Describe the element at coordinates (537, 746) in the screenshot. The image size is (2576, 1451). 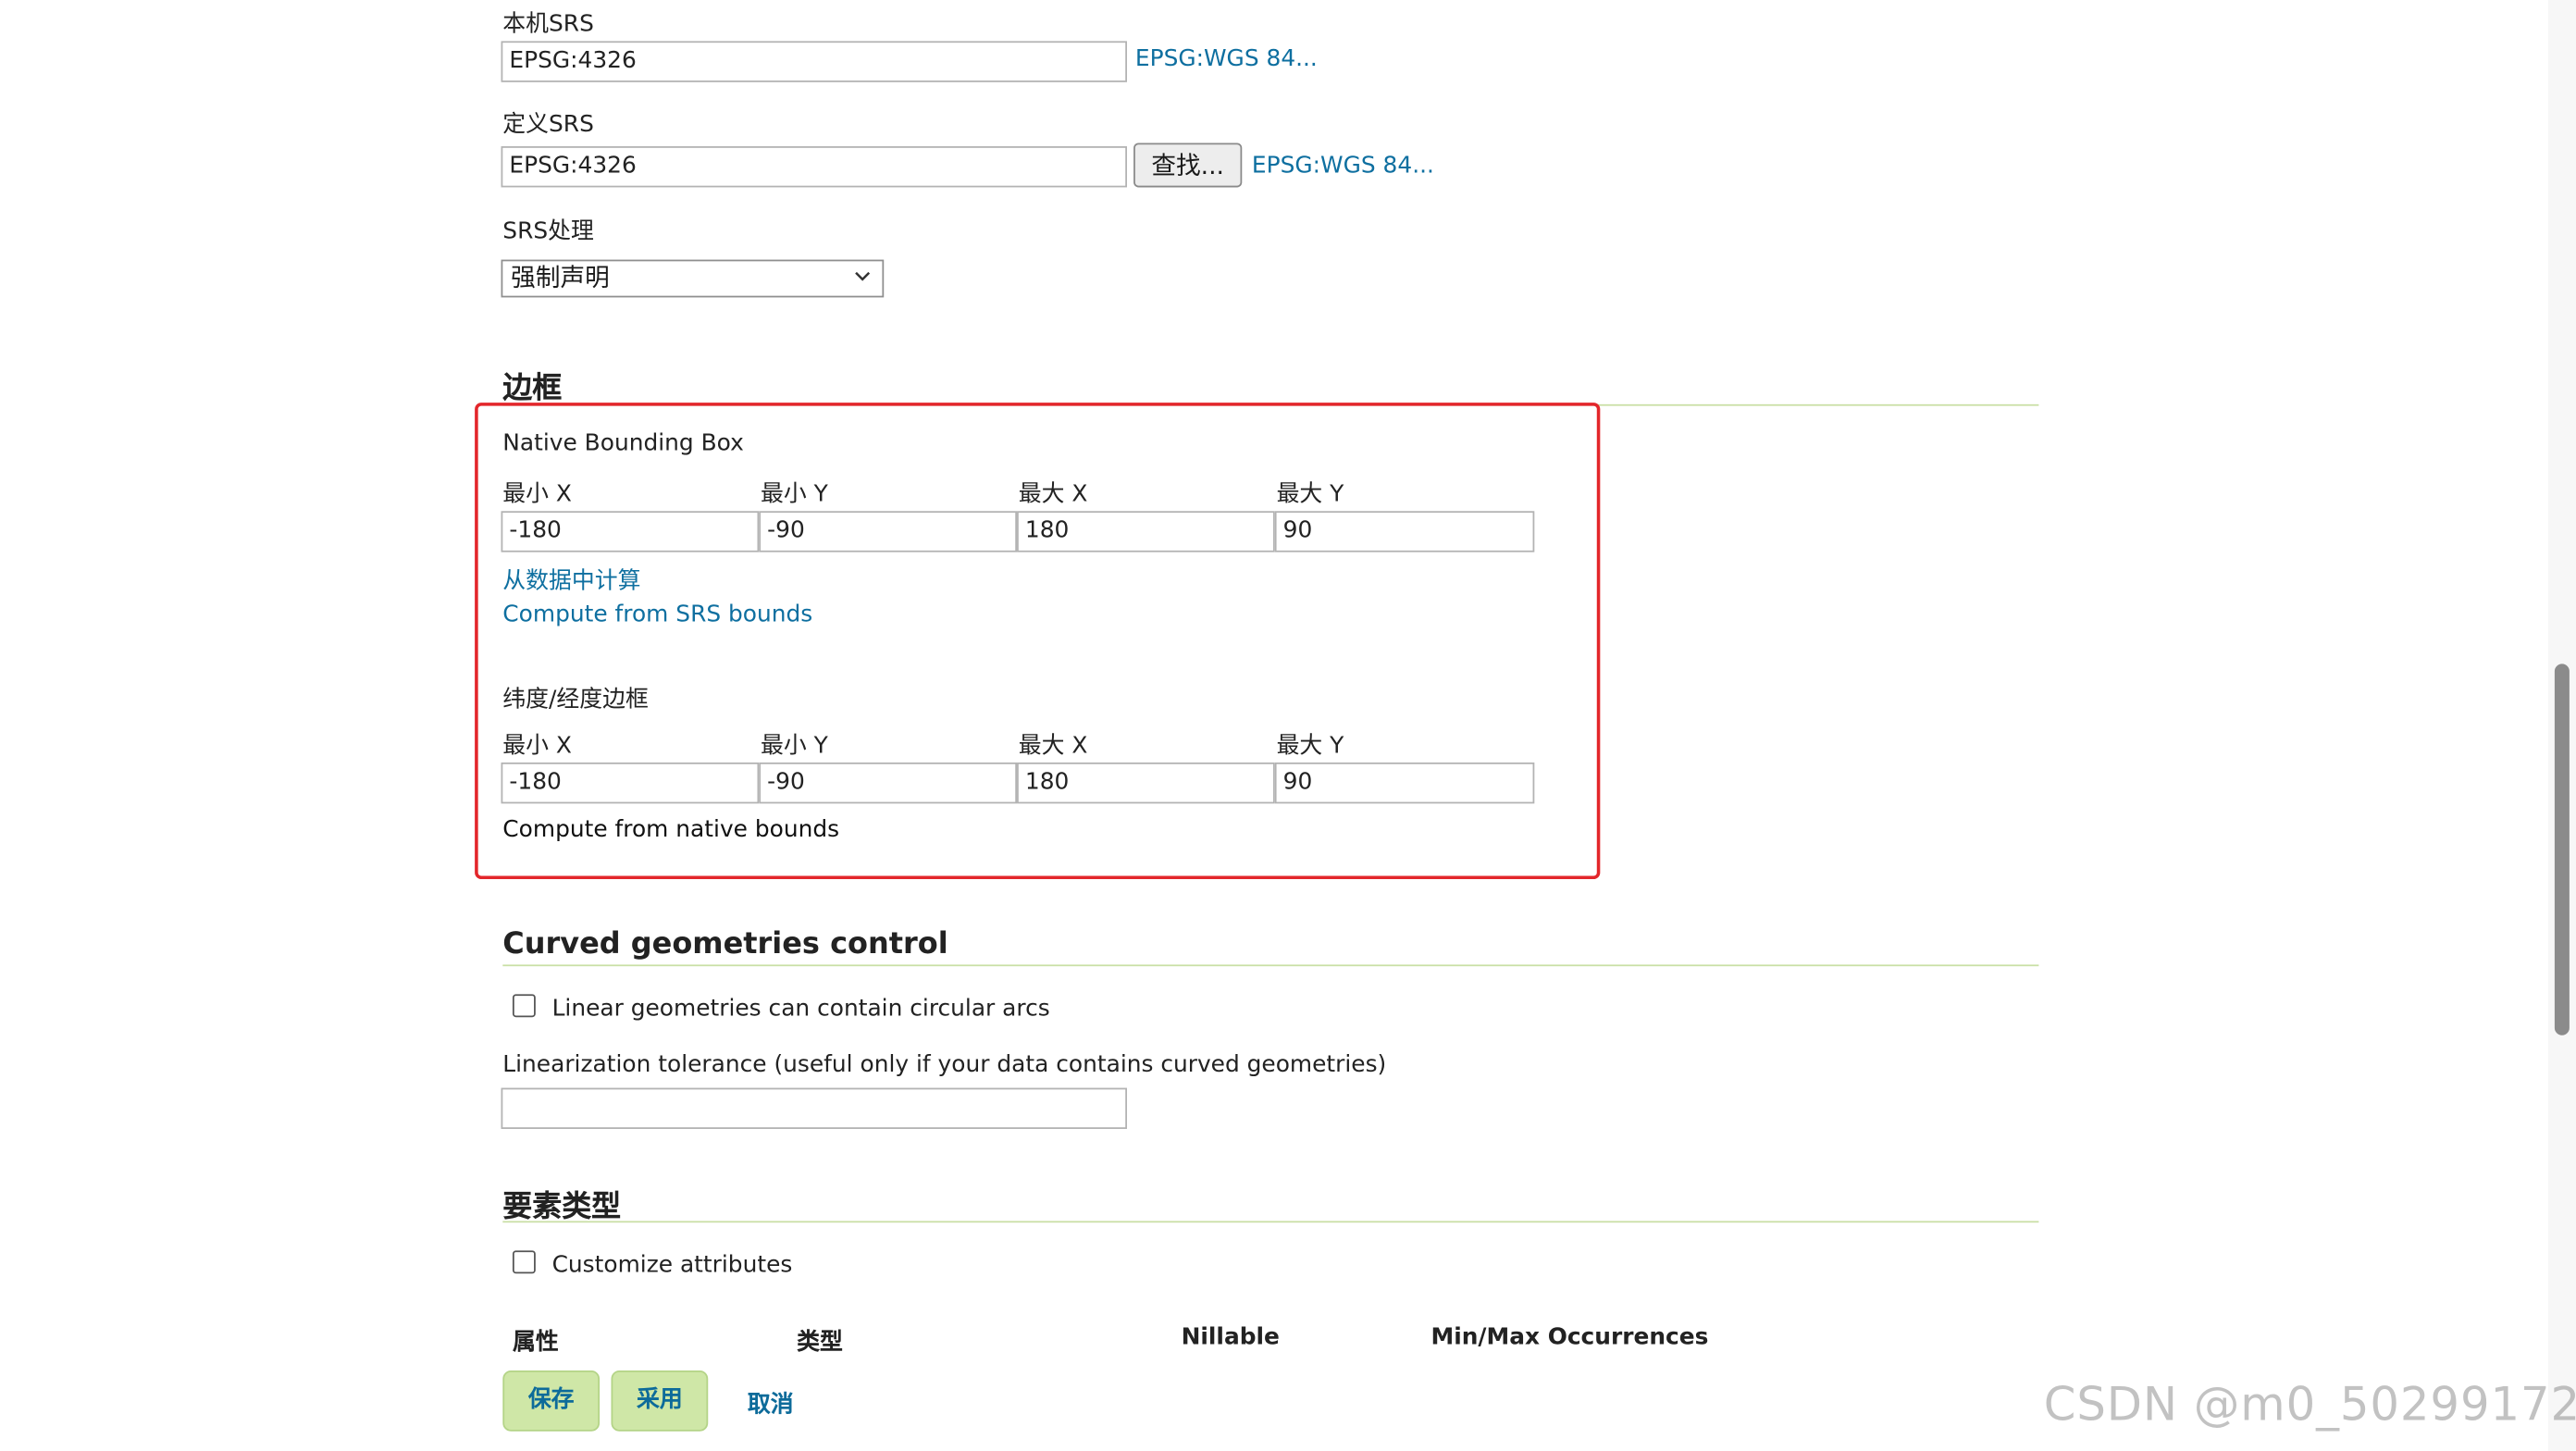
I see `latlon-minx-label: 最小 X` at that location.